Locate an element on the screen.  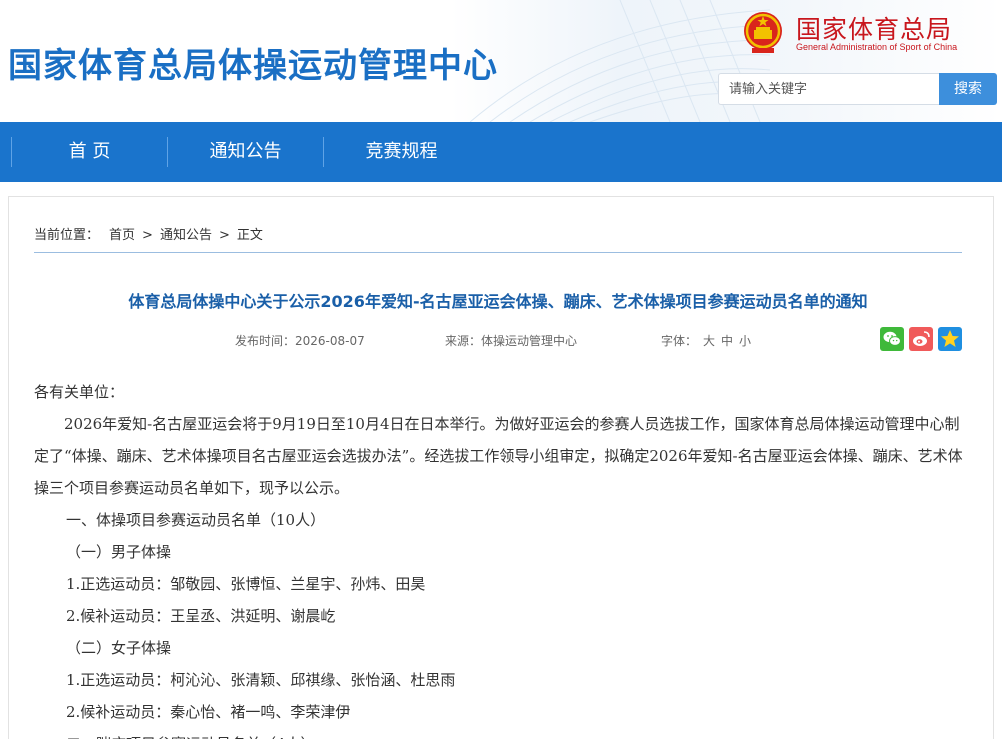
list-item: 1.正选运动员：柯沁沁、张清颖、邱祺缘、张怡涵、杜思雨 is located at coordinates (261, 680).